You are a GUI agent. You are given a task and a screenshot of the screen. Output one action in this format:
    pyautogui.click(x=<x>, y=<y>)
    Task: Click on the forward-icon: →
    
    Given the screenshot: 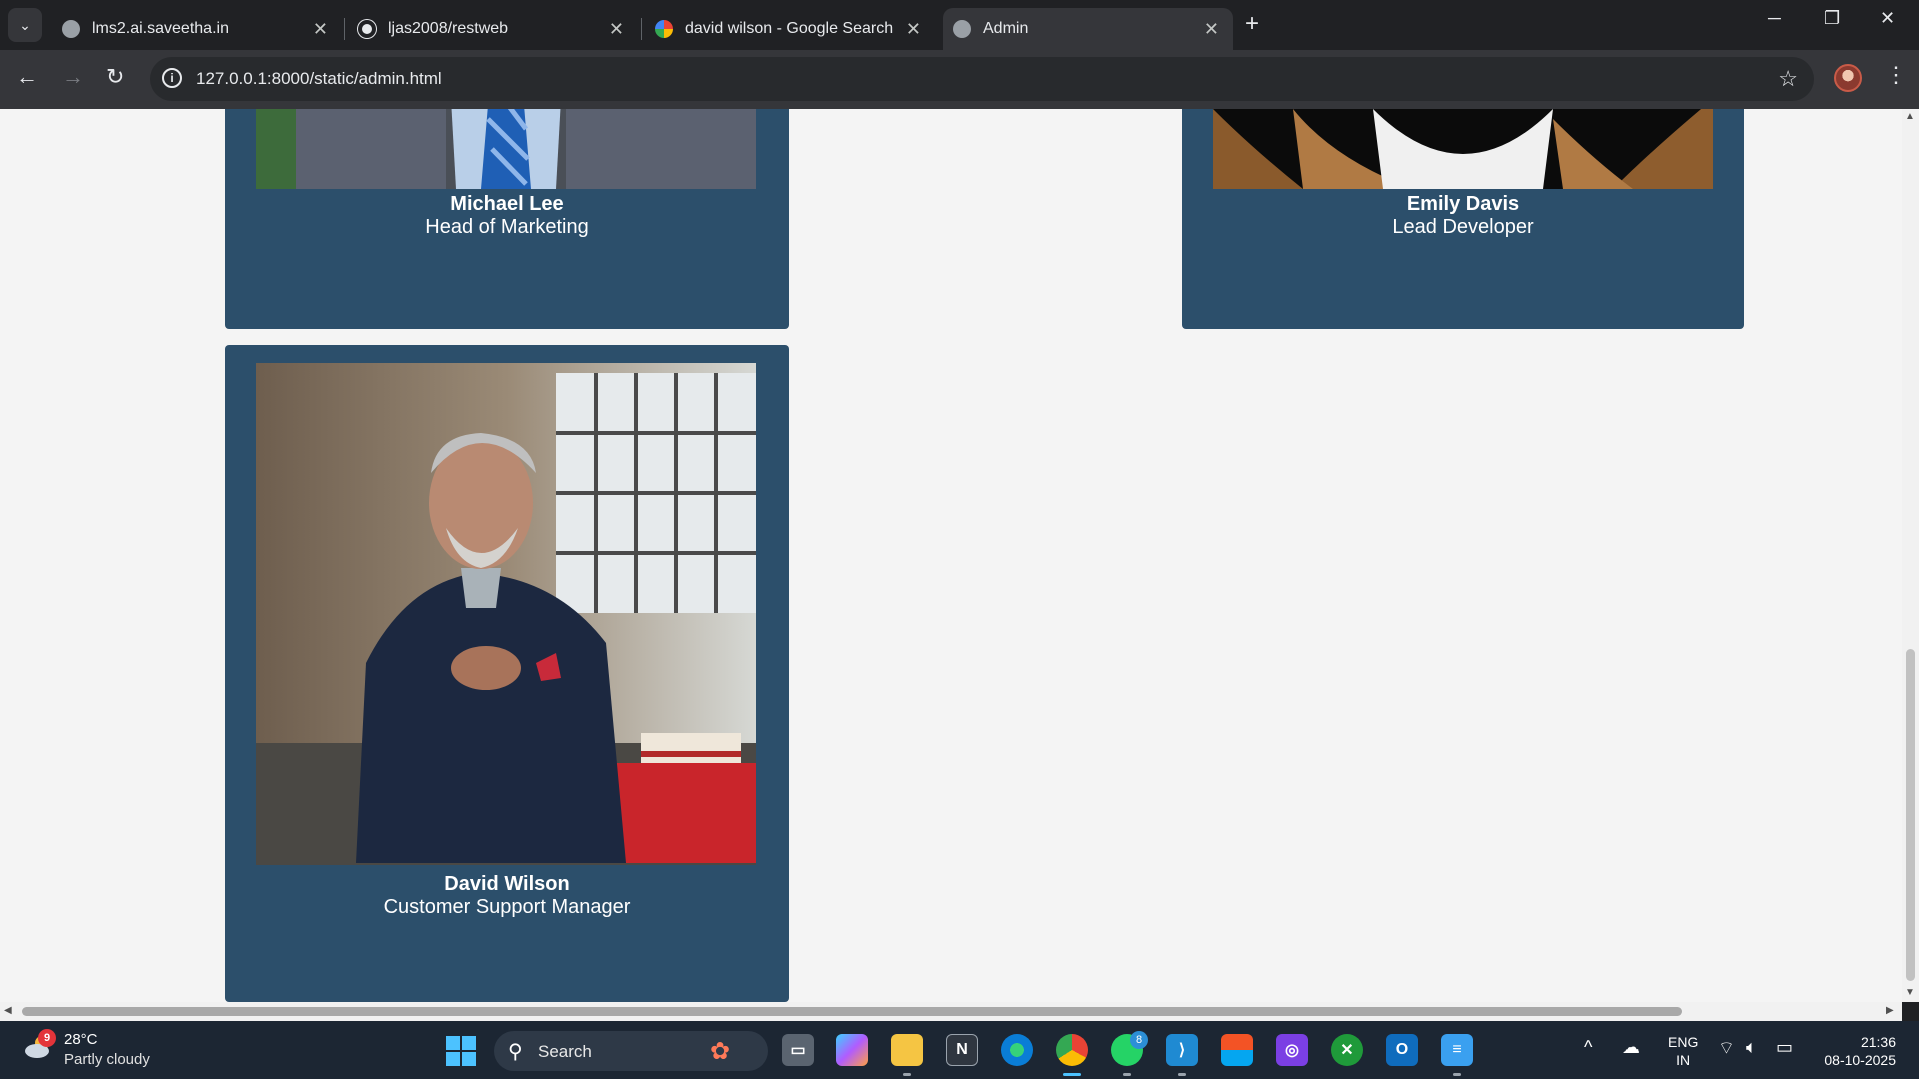 What is the action you would take?
    pyautogui.click(x=73, y=77)
    